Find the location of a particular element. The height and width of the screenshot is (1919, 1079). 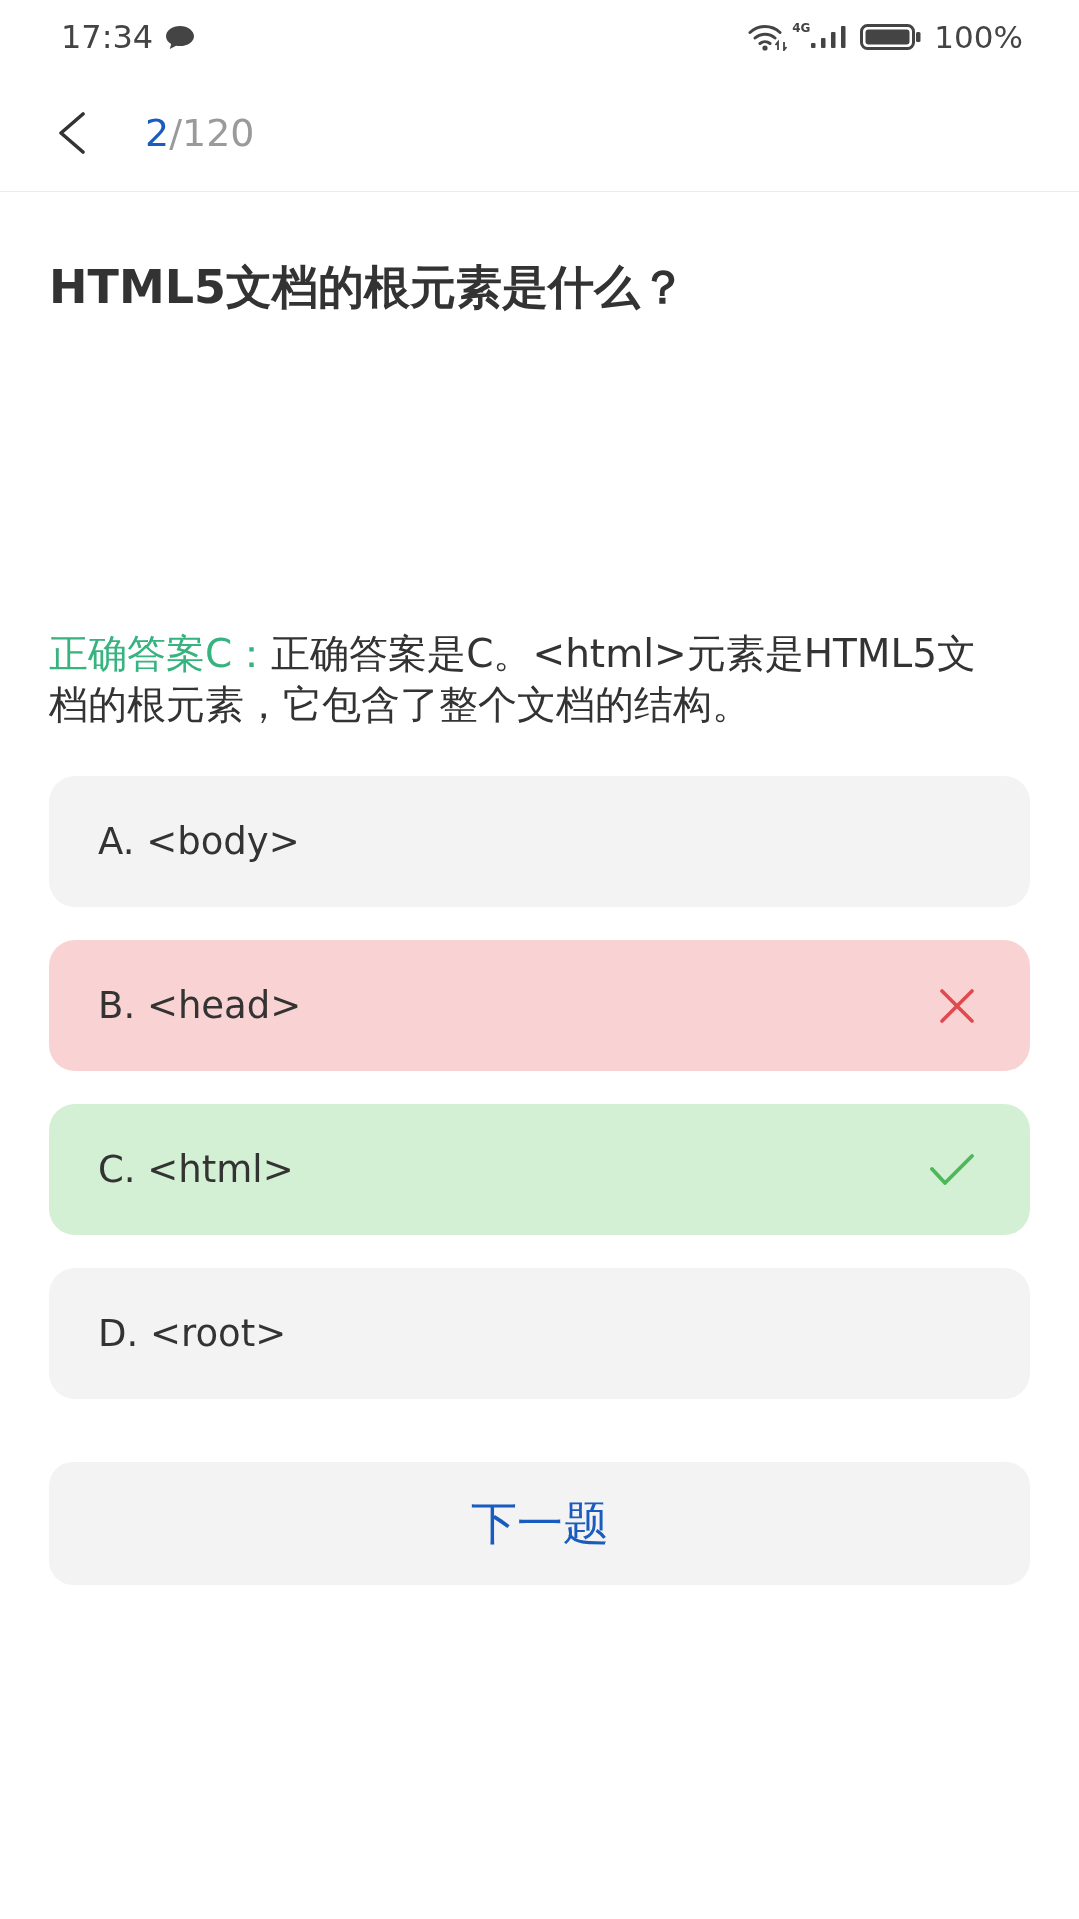

answer-explanation: 正确答案C：正确答案是C。<html>元素是HTML5文档的根元素，它包含了整个文档的结构。 is located at coordinates (513, 679).